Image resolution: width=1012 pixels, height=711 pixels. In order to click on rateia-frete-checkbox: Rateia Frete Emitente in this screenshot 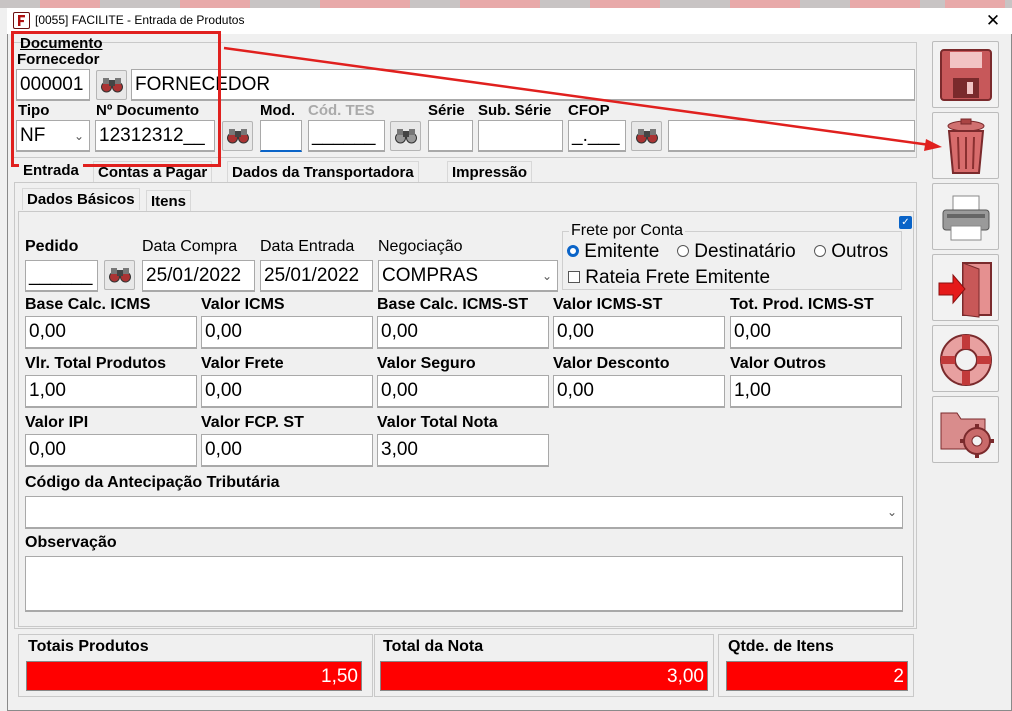, I will do `click(669, 278)`.